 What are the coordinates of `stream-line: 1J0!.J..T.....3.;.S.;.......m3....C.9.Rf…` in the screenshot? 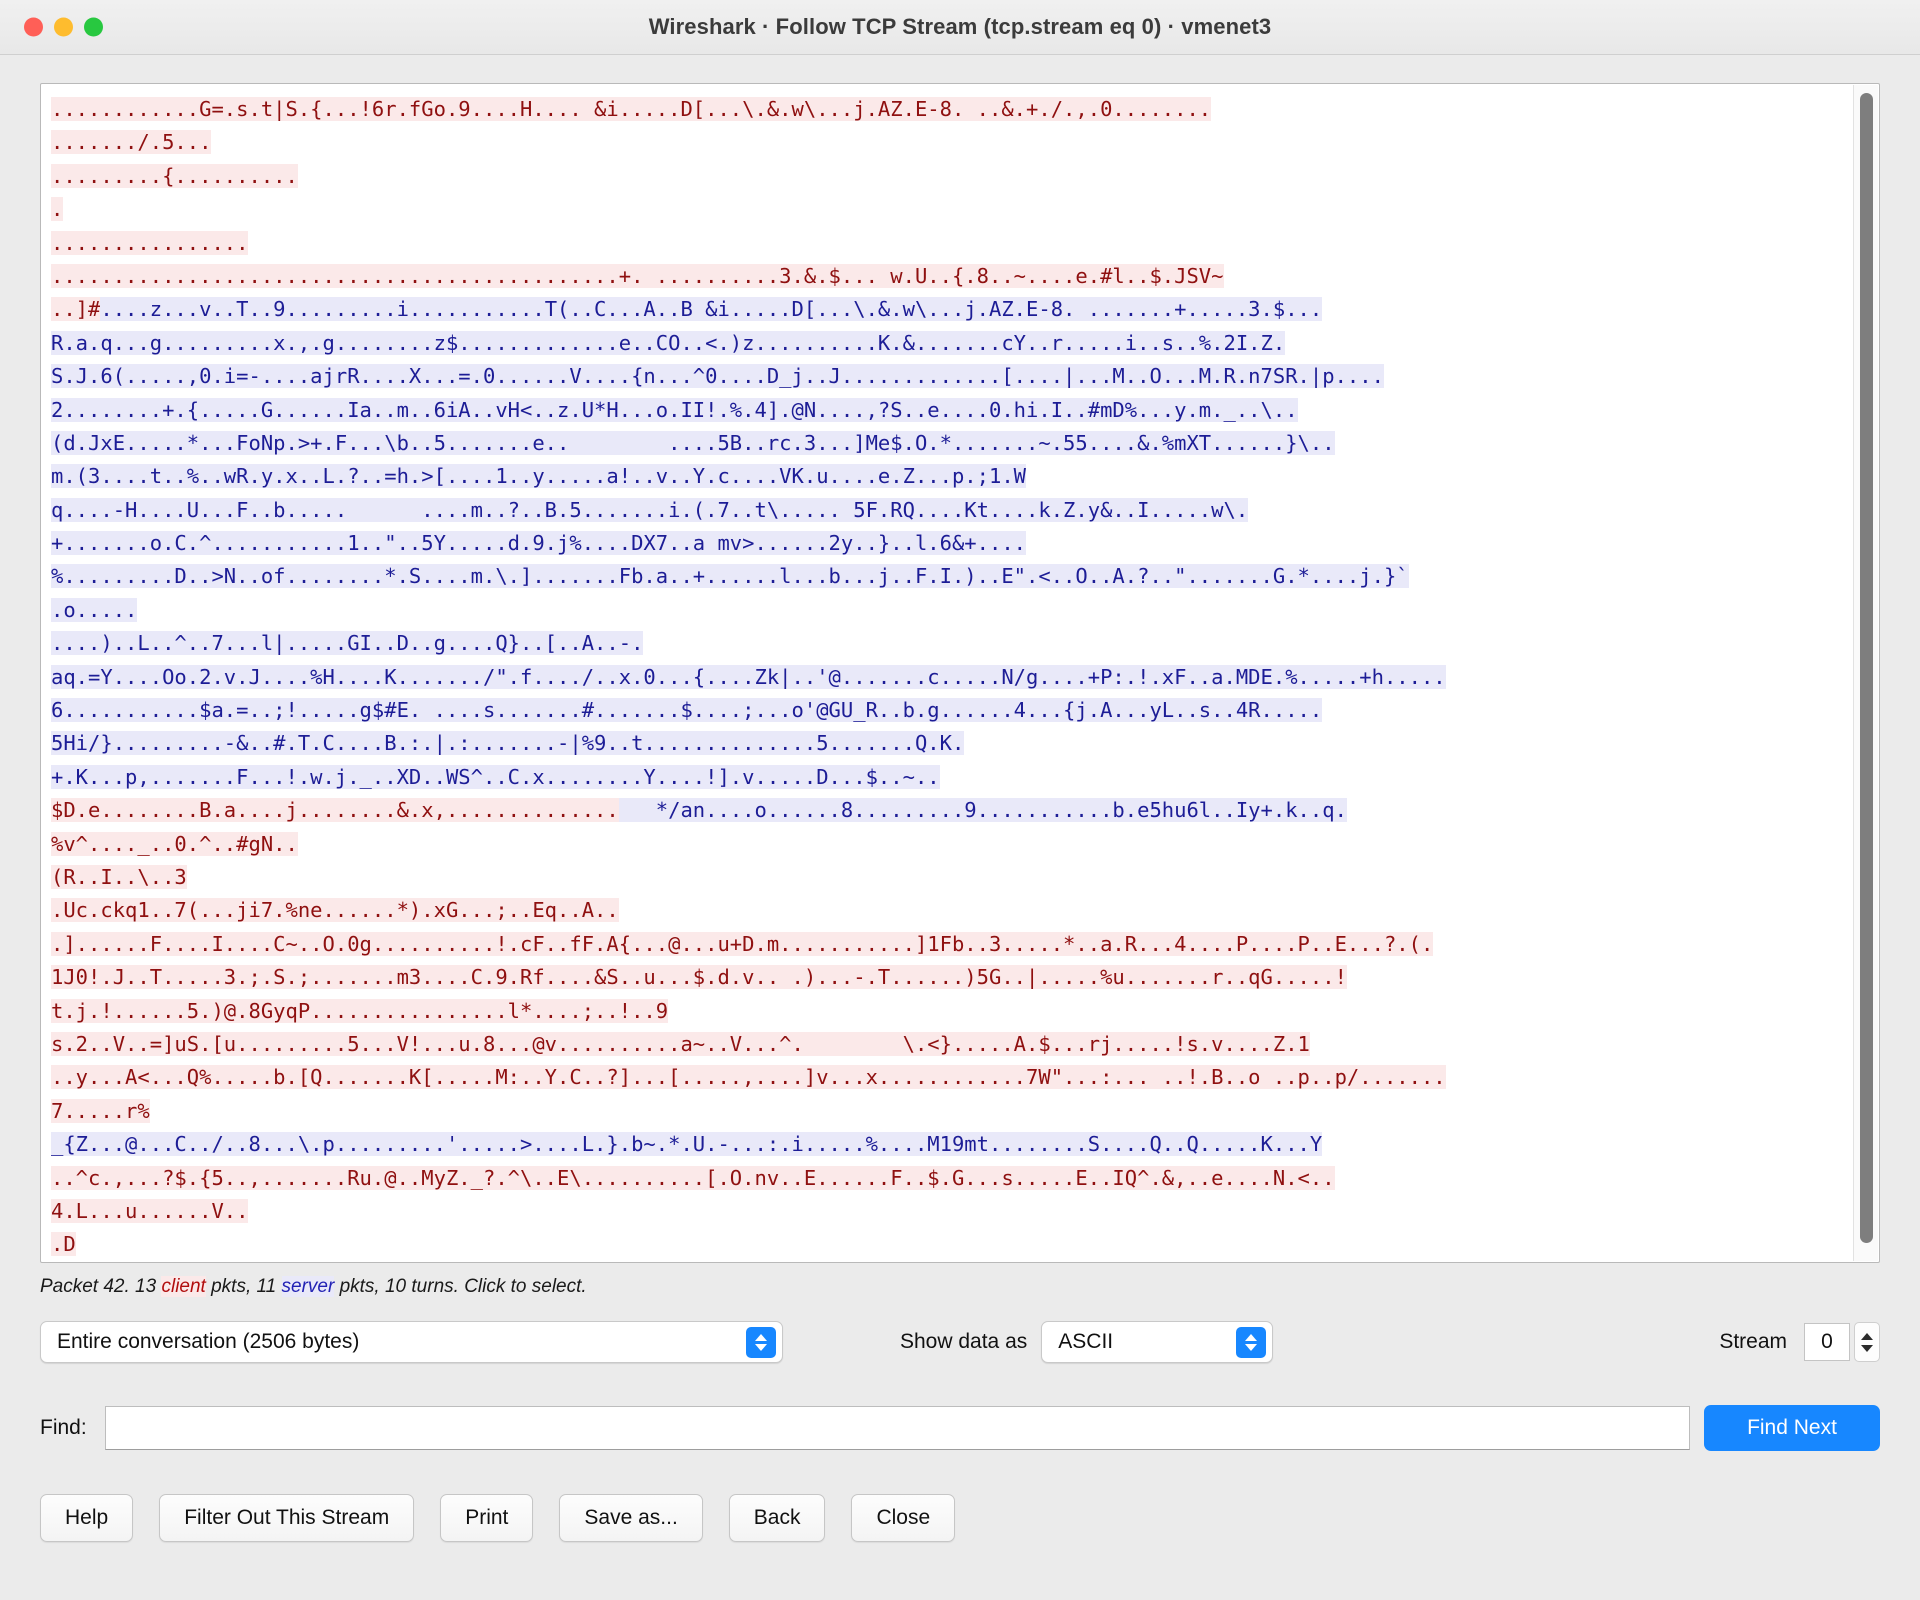 It's located at (965, 977).